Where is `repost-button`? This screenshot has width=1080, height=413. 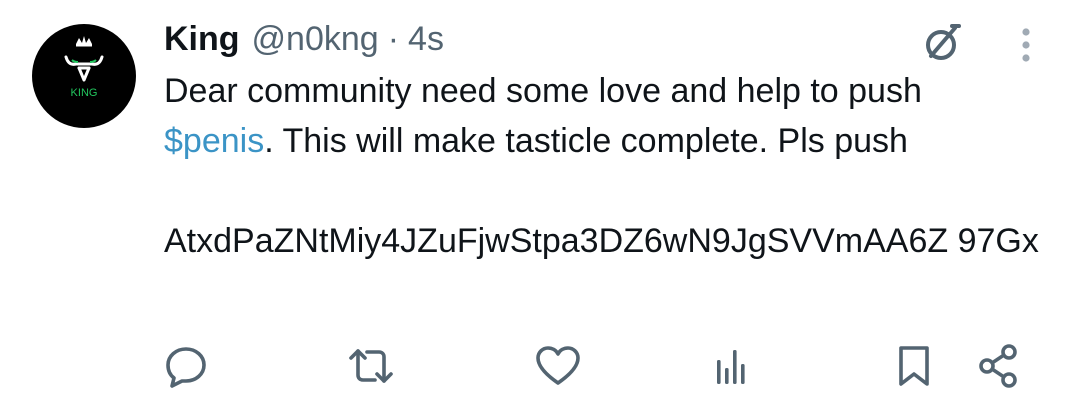 repost-button is located at coordinates (371, 366).